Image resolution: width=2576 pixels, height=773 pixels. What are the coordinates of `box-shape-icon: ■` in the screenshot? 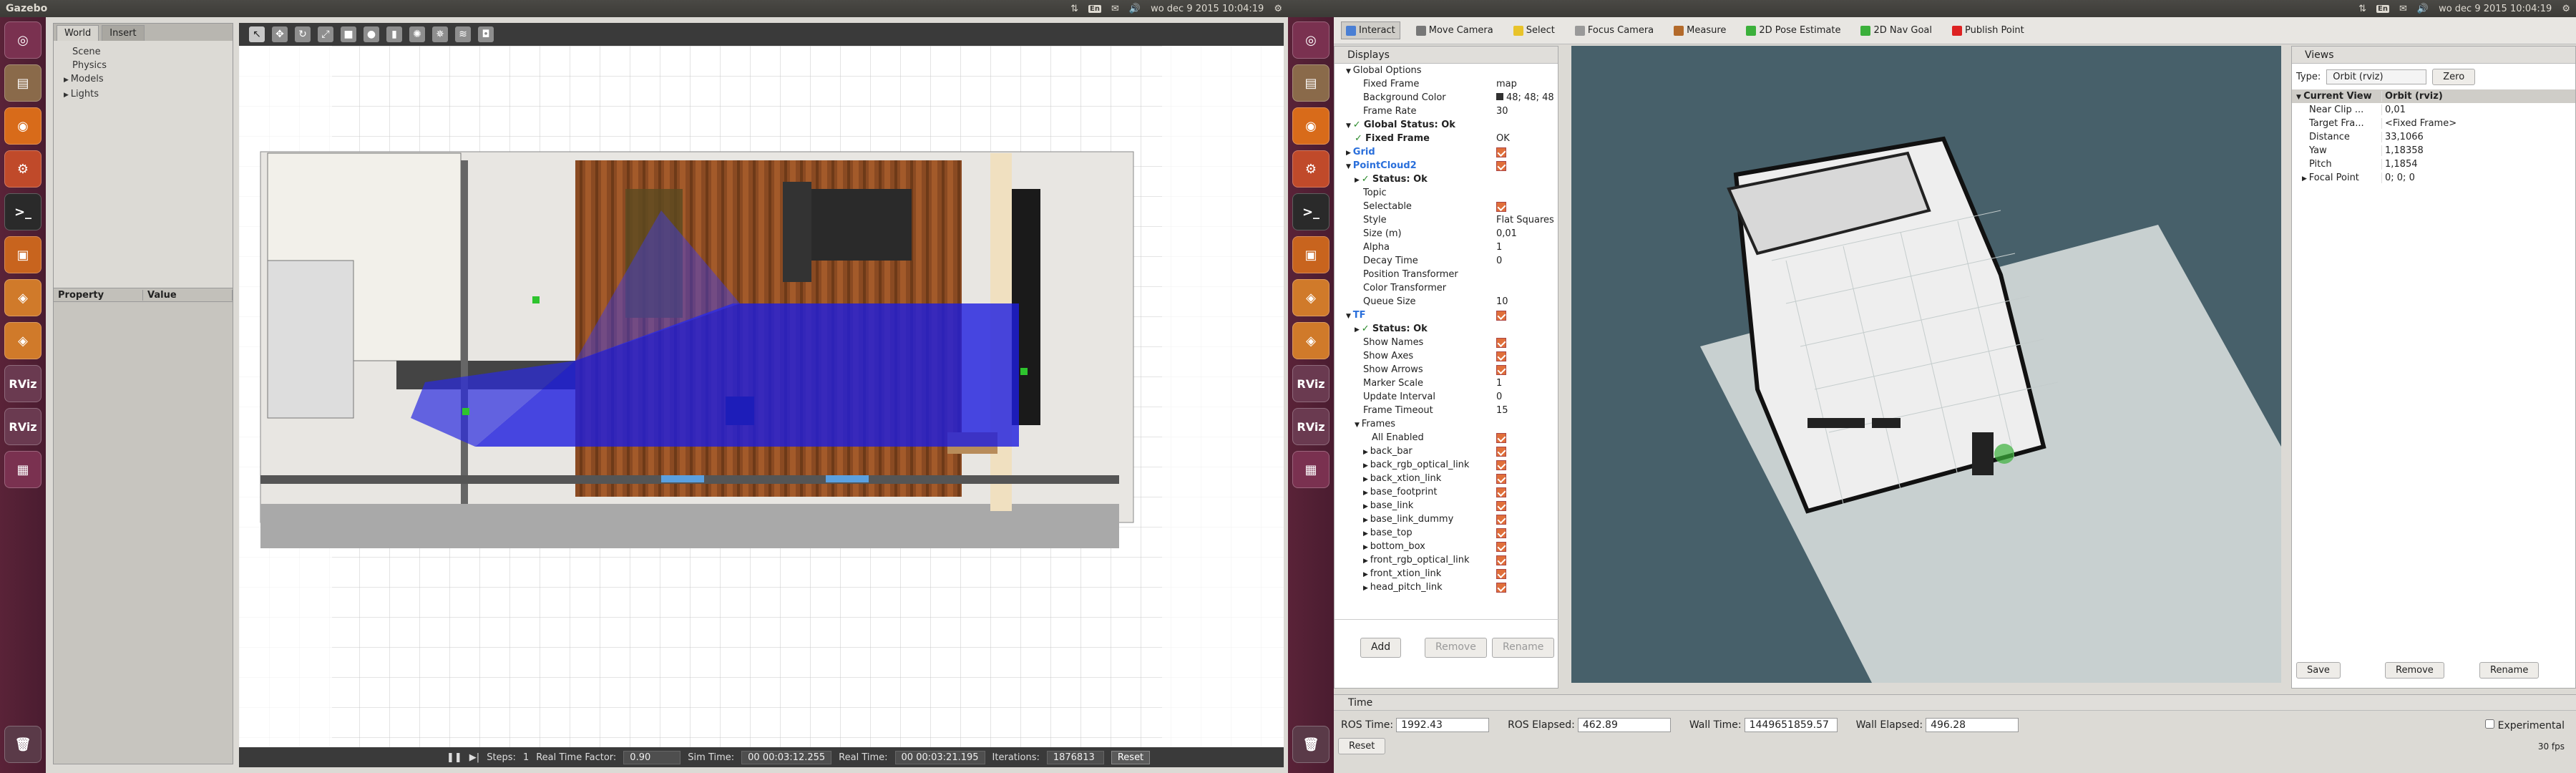 It's located at (348, 34).